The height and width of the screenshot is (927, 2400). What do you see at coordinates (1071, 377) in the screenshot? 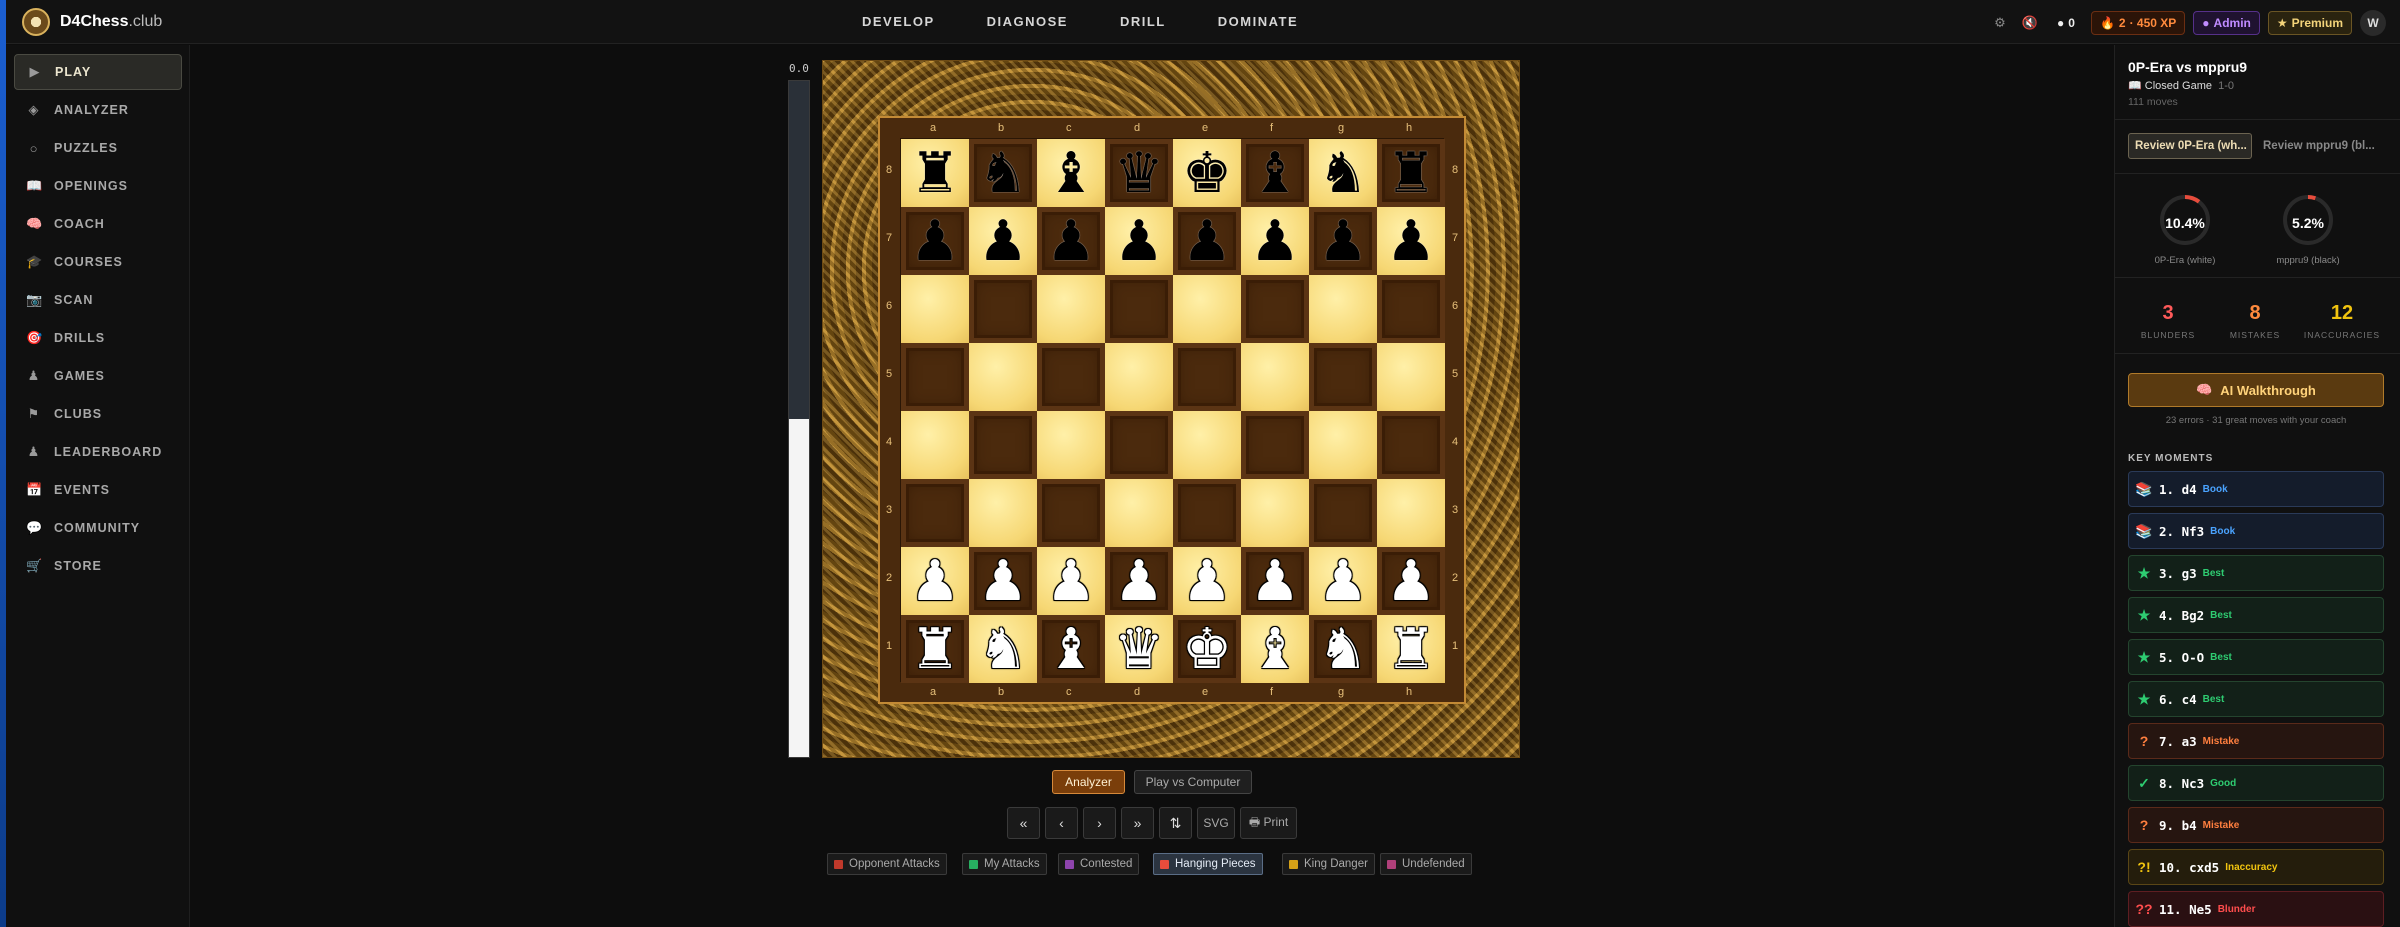
I see `square-c5` at bounding box center [1071, 377].